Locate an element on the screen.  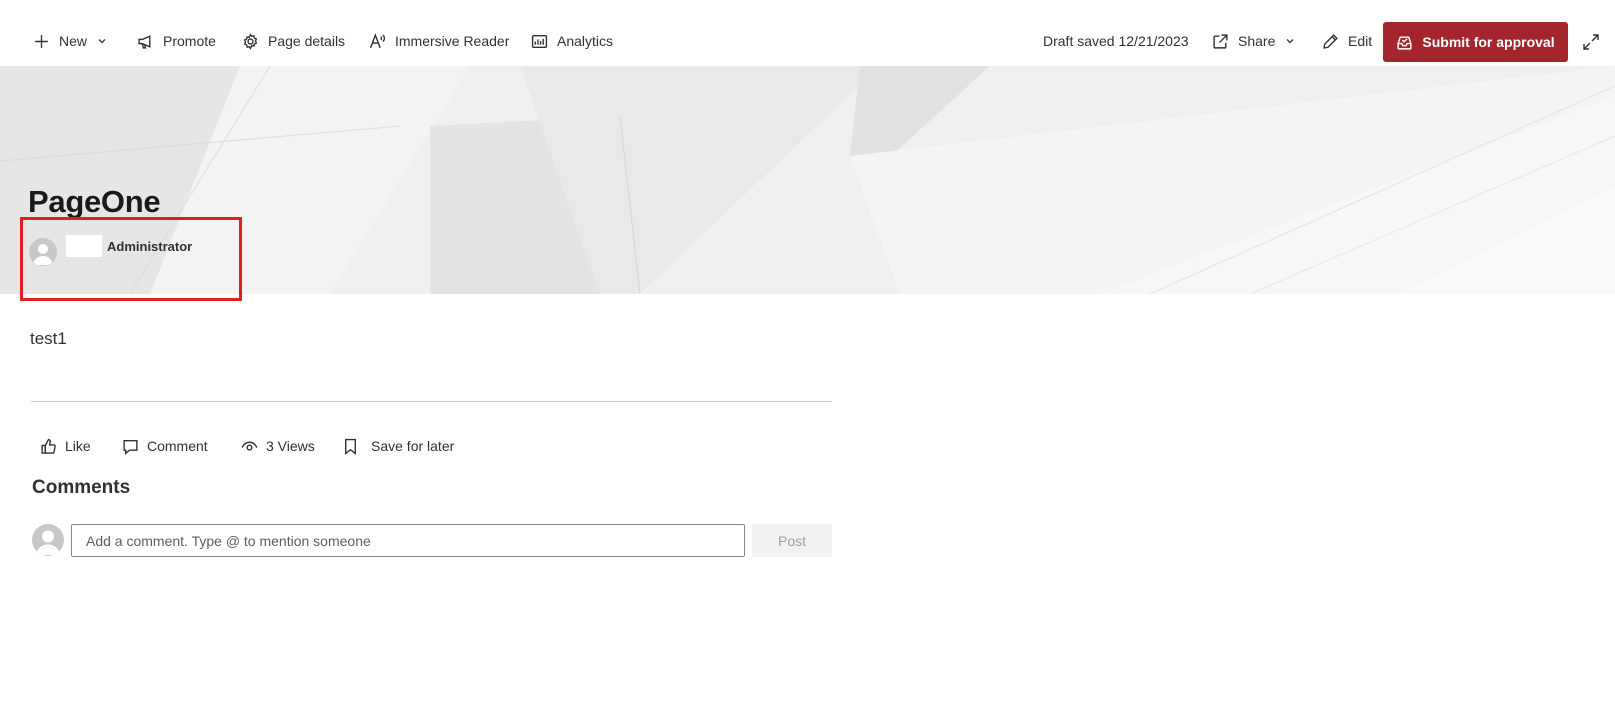
views-count: 3 Views is located at coordinates (278, 446).